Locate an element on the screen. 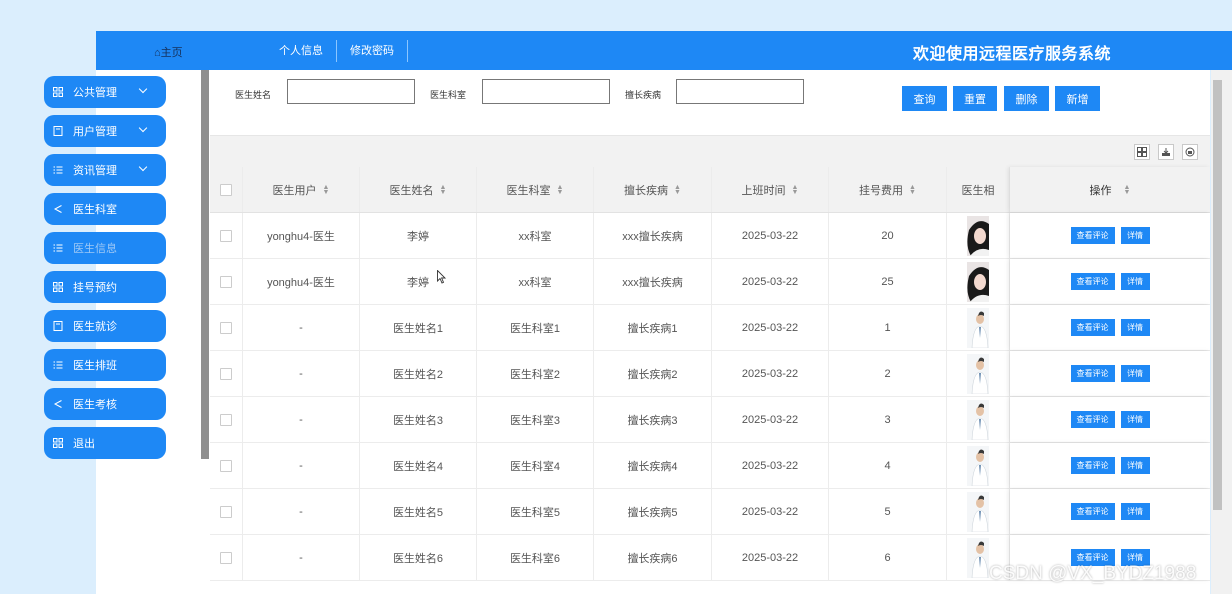  column-header-label: 医生相 is located at coordinates (978, 190).